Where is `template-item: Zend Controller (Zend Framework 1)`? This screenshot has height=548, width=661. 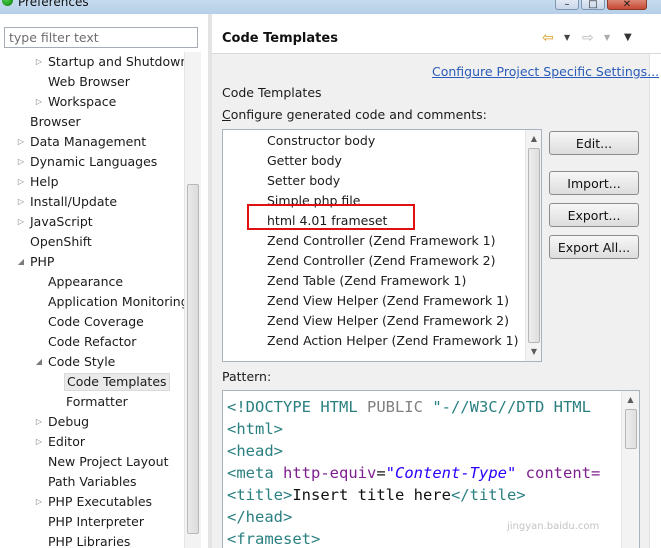 template-item: Zend Controller (Zend Framework 1) is located at coordinates (381, 241).